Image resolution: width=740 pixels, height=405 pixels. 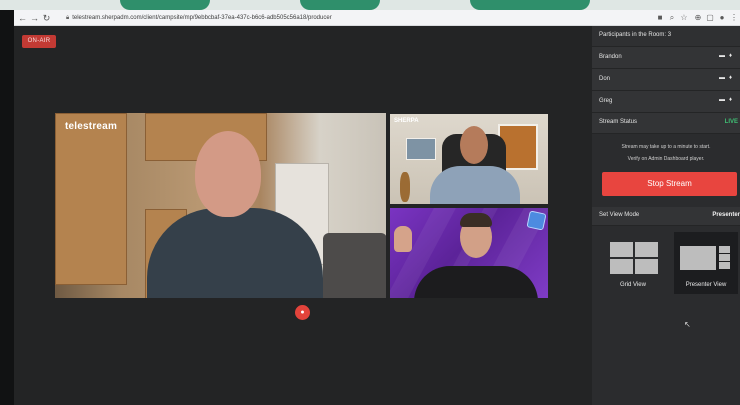 I want to click on participant-video-tile-bottom, so click(x=469, y=253).